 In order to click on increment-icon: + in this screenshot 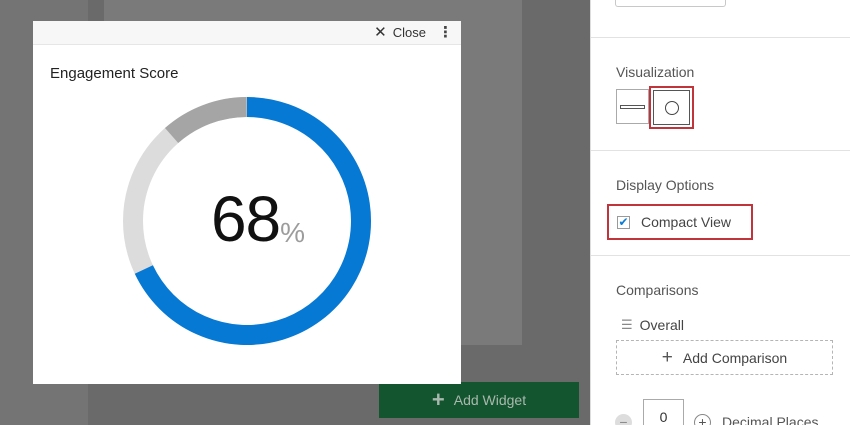, I will do `click(702, 419)`.